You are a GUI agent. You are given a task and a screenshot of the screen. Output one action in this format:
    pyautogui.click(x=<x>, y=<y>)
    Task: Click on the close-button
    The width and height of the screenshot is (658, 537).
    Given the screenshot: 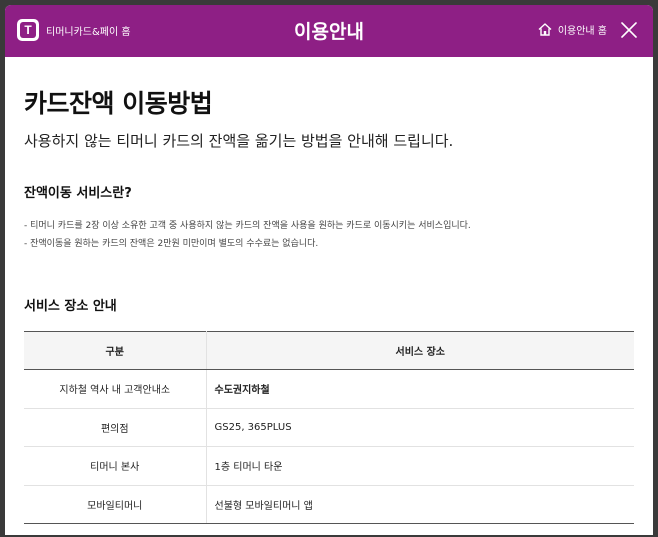 What is the action you would take?
    pyautogui.click(x=629, y=30)
    